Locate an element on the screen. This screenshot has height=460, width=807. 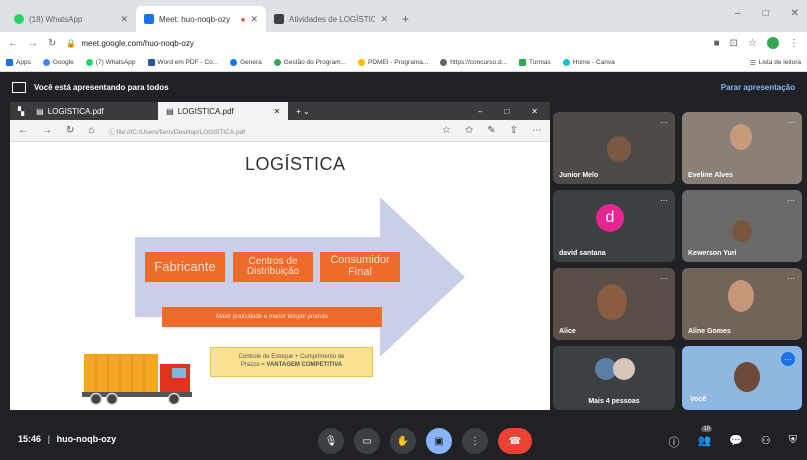
tab-actions-icon: ▚ is located at coordinates (21, 111).